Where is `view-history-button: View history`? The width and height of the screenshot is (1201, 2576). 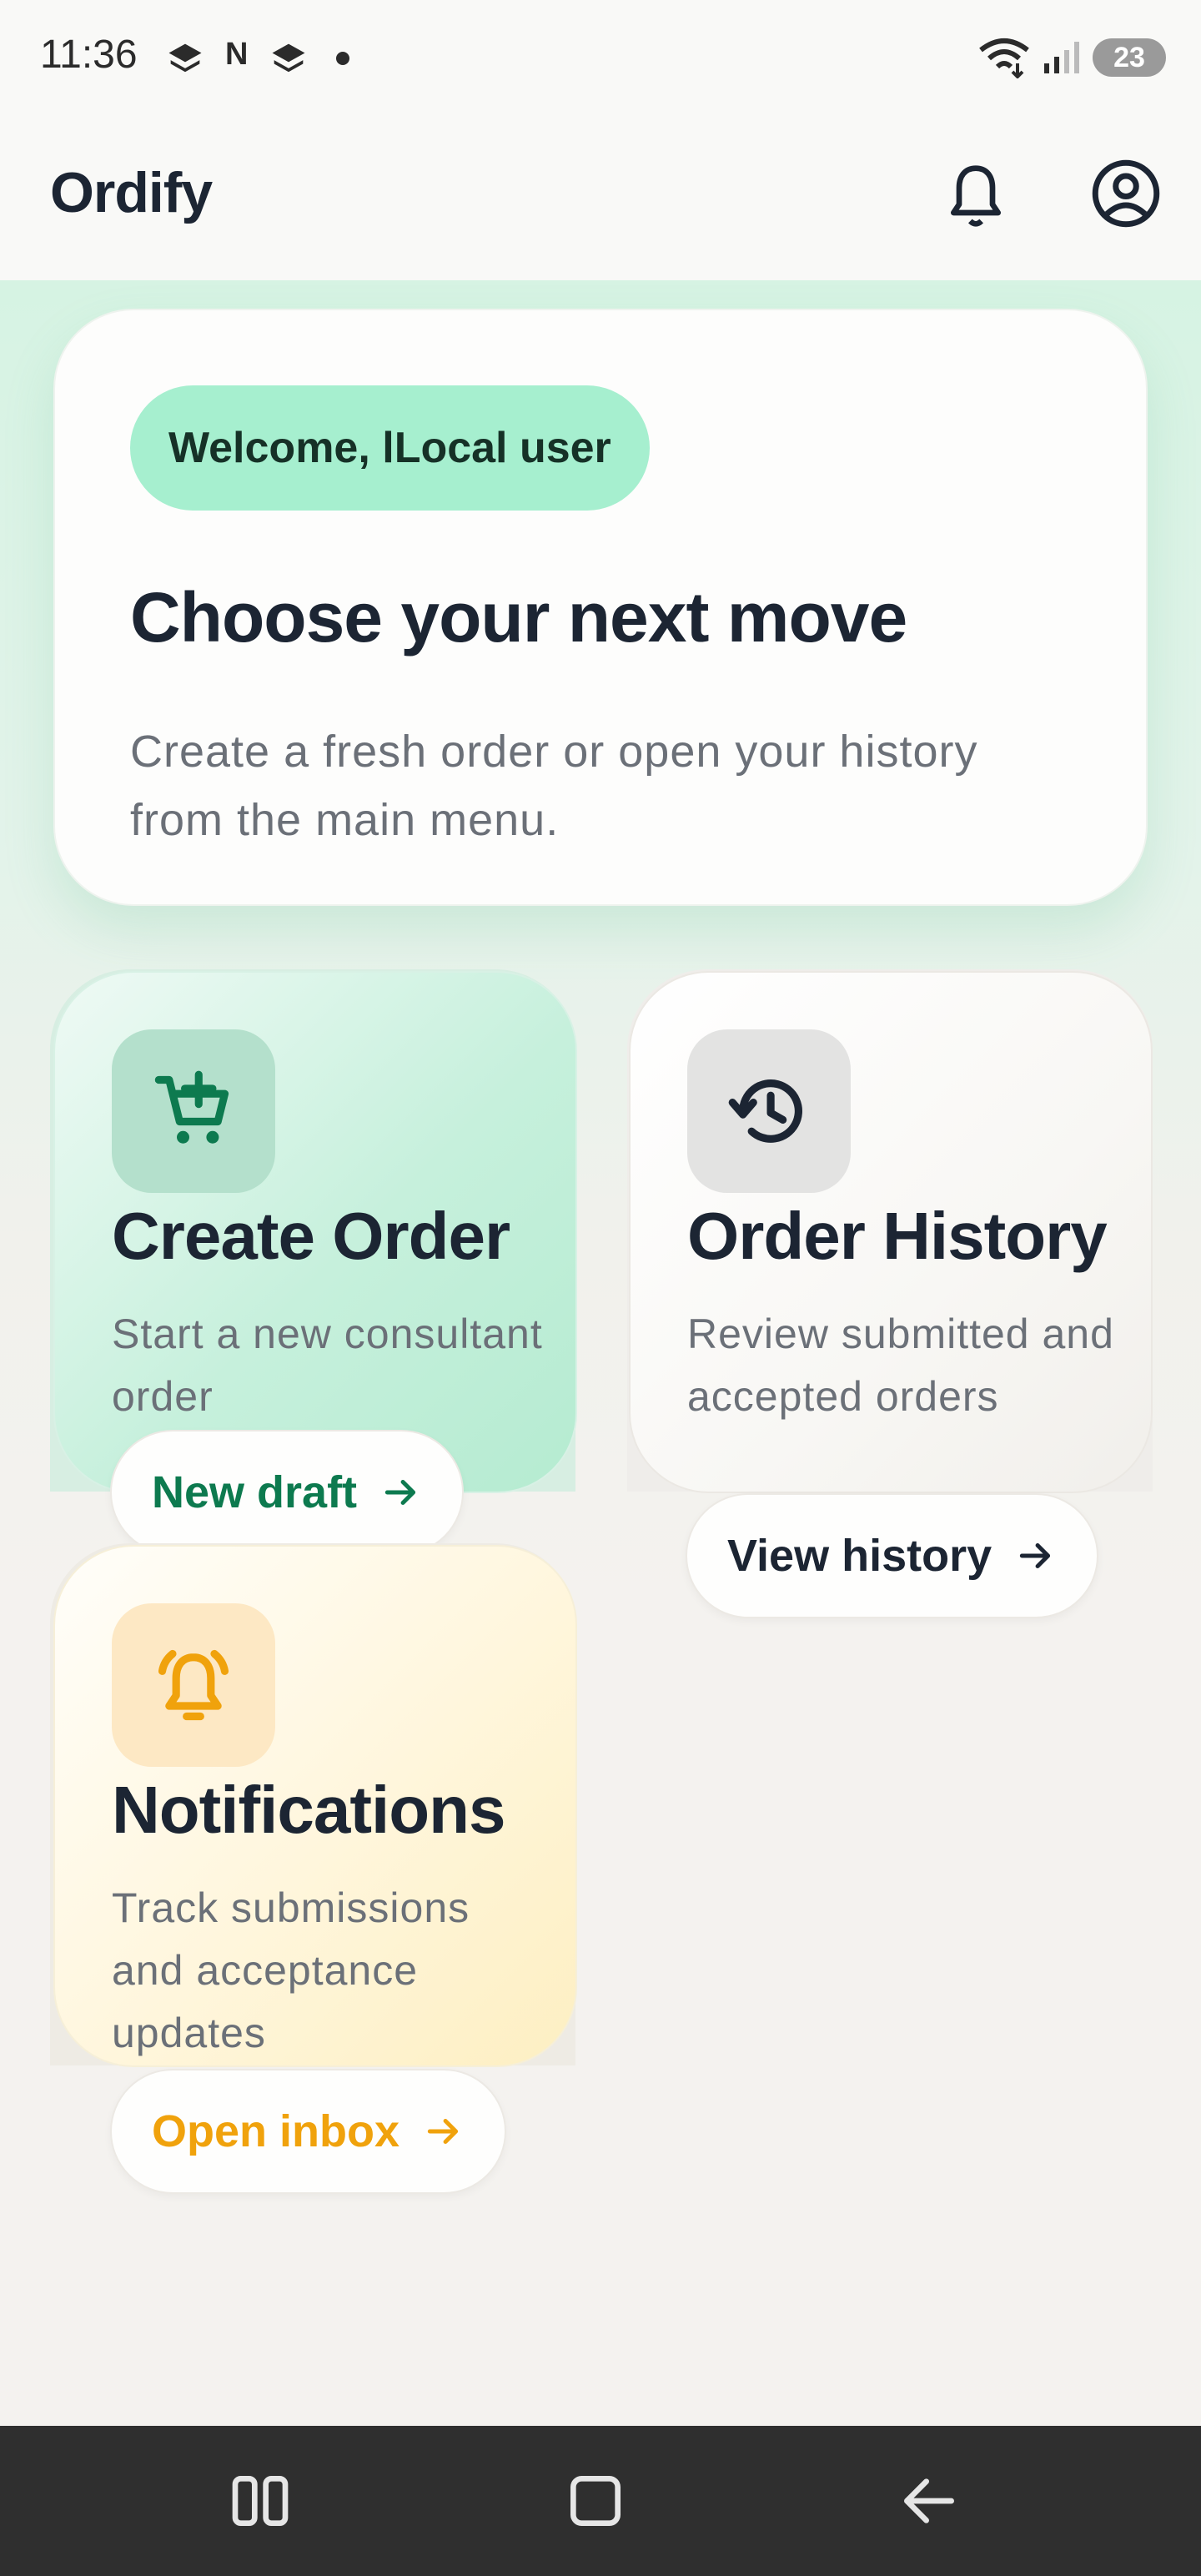 view-history-button: View history is located at coordinates (893, 1555).